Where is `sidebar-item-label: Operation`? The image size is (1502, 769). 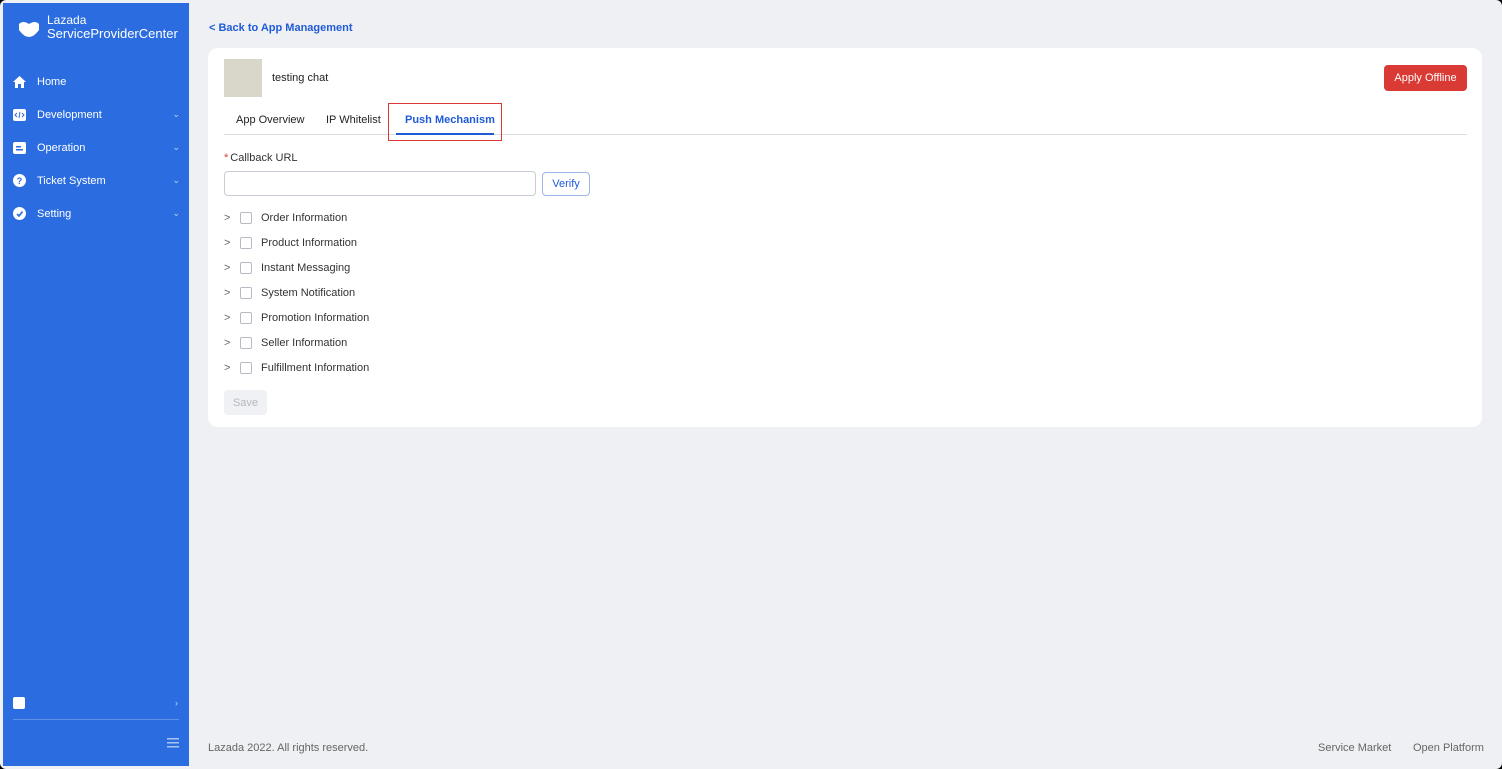 sidebar-item-label: Operation is located at coordinates (61, 147).